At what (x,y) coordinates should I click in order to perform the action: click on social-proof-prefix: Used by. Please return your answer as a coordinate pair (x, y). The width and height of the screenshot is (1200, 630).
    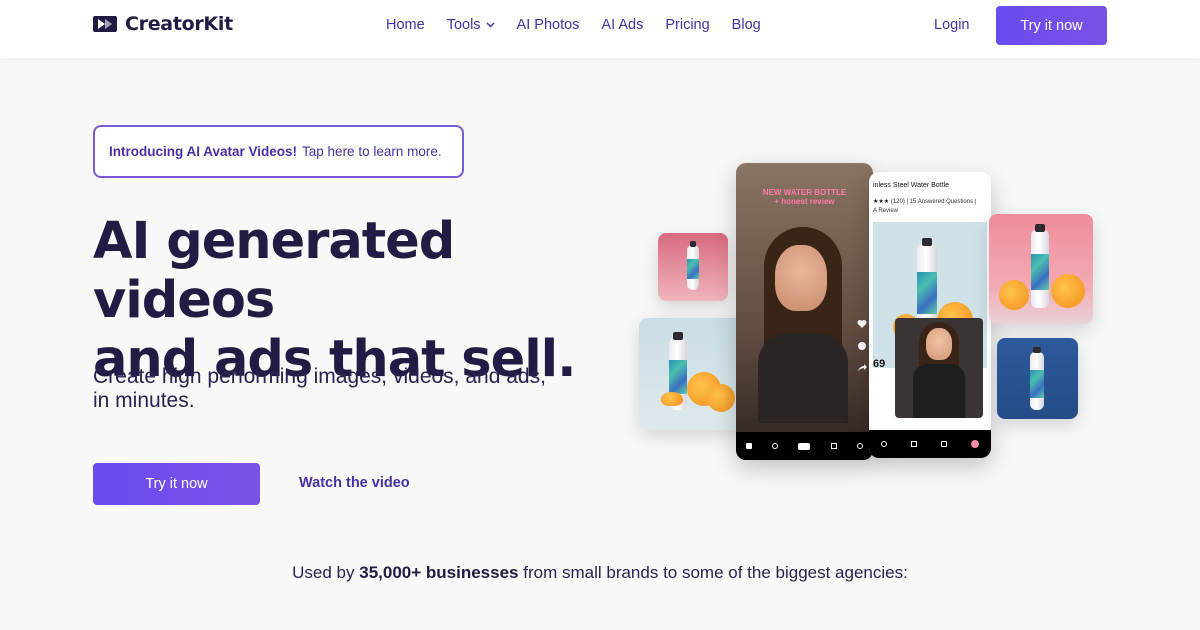
    Looking at the image, I should click on (323, 572).